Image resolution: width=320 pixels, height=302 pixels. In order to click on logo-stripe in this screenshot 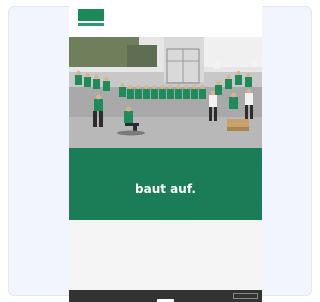, I will do `click(91, 24)`.